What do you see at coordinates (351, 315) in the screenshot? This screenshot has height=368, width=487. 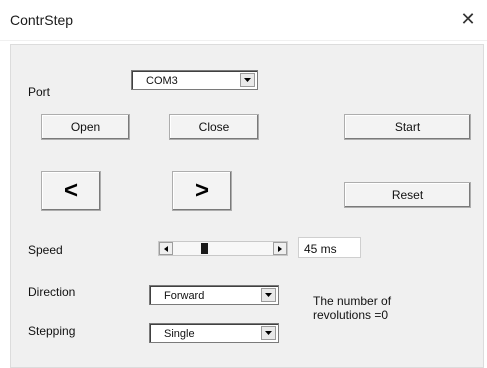 I see `revolutions-text-line2: revolutions =0` at bounding box center [351, 315].